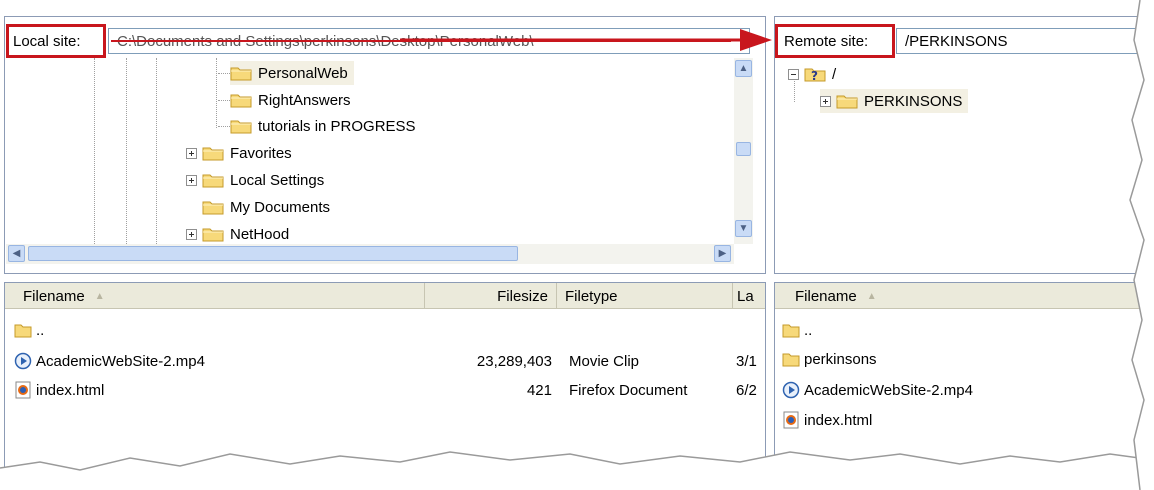 The image size is (1154, 490). I want to click on tree-item-nethood: NetHood, so click(237, 233).